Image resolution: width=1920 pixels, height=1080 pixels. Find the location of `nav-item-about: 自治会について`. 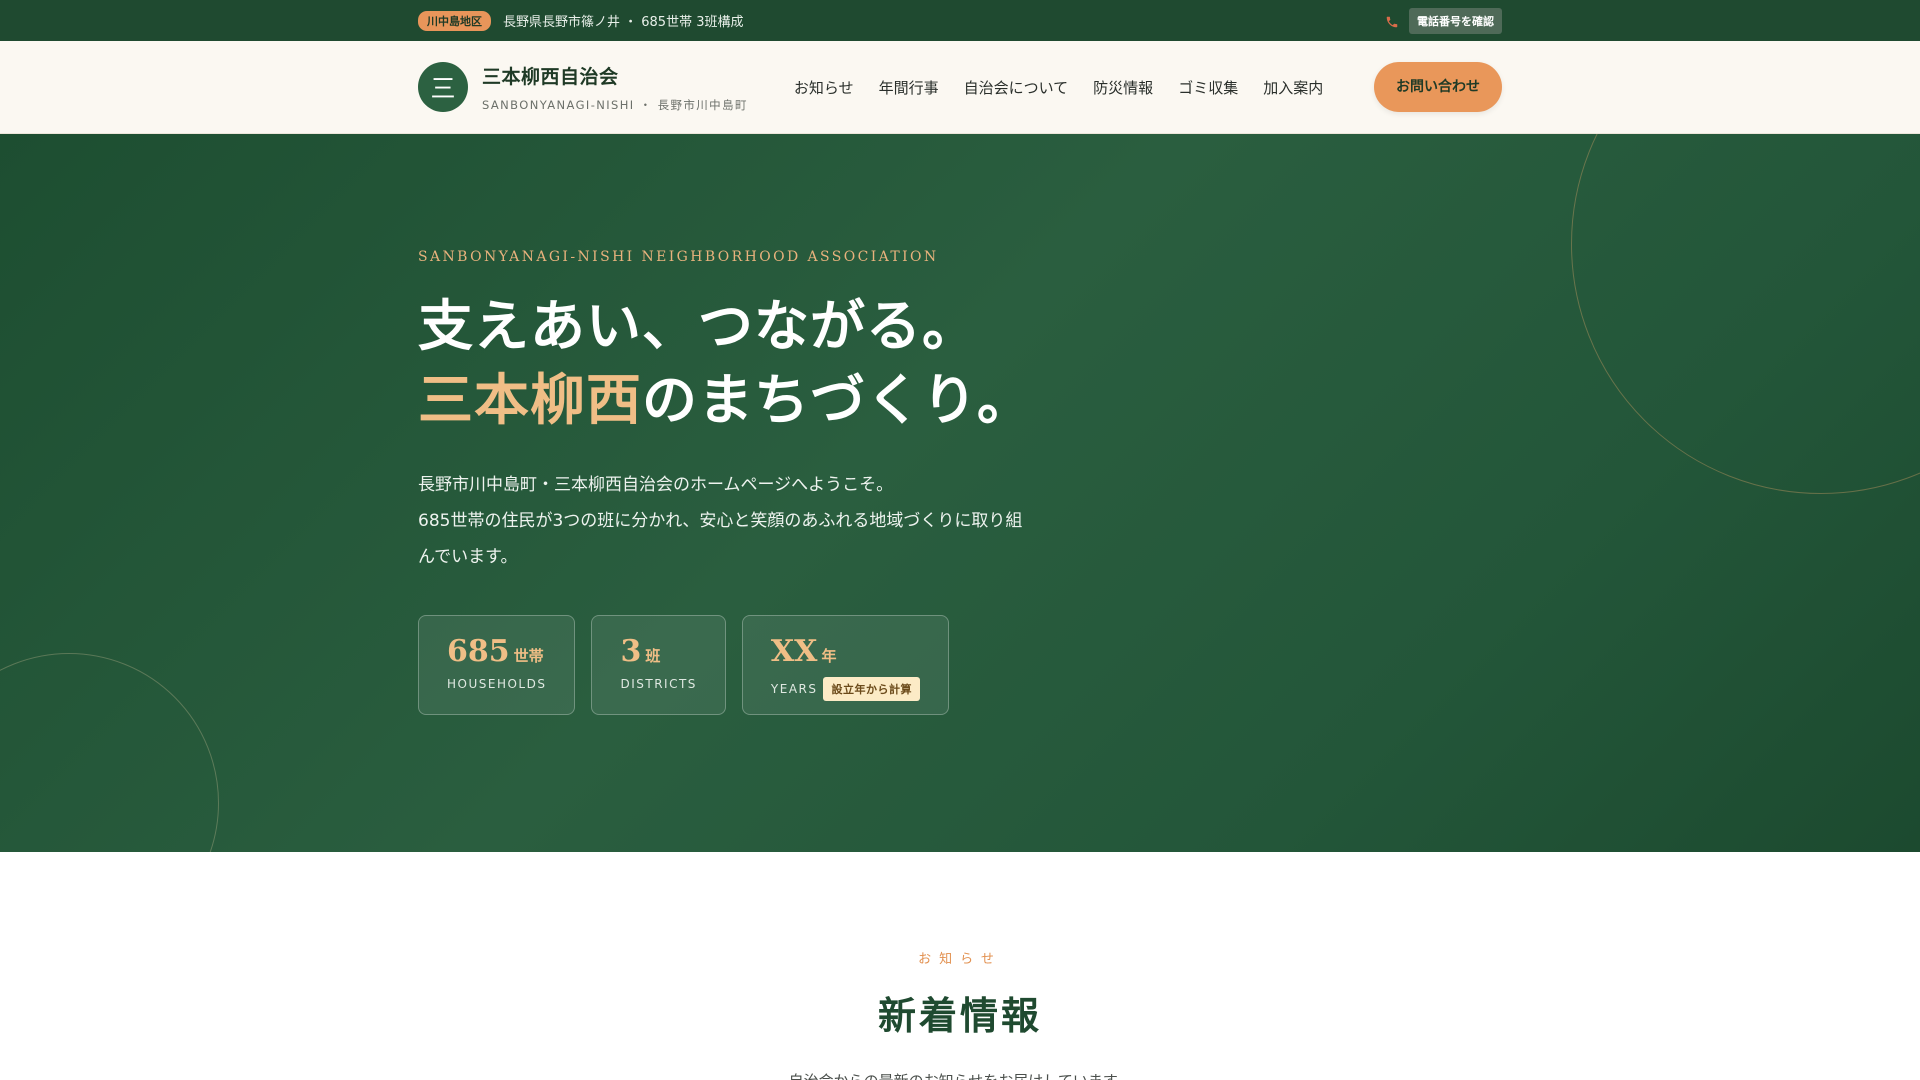

nav-item-about: 自治会について is located at coordinates (1016, 87).